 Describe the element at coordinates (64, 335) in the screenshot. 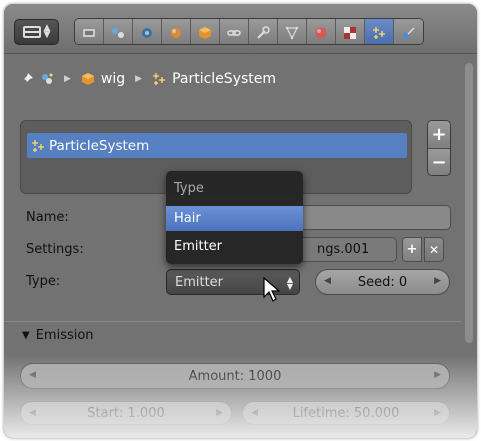

I see `emission-title: Emission` at that location.